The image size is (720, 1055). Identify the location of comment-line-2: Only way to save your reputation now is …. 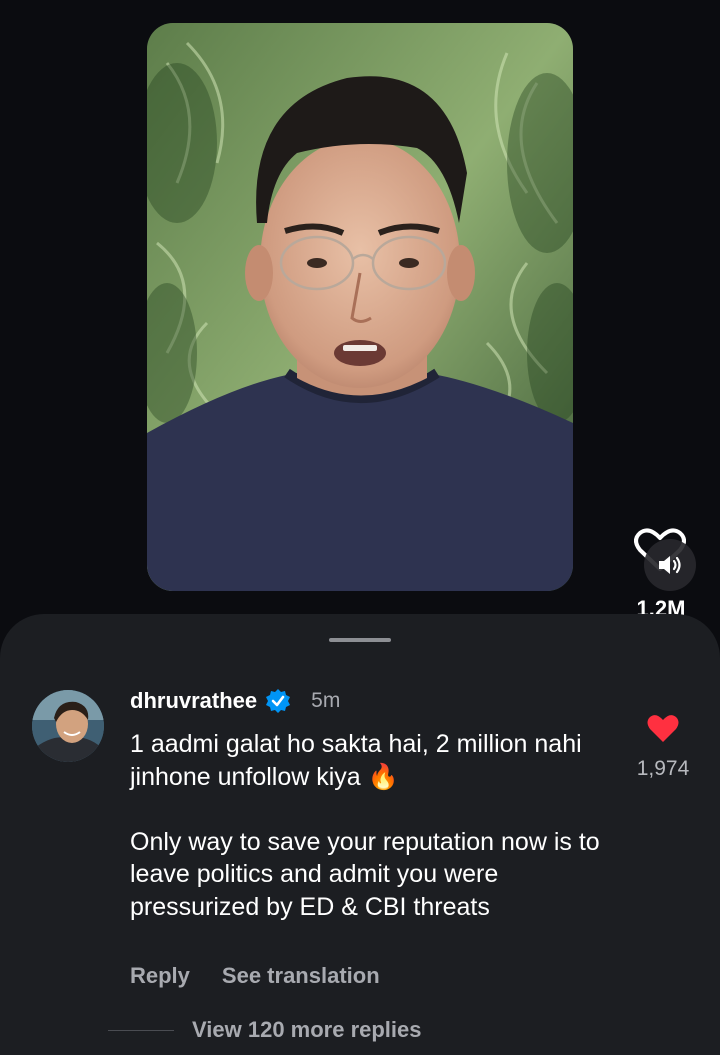
(365, 874).